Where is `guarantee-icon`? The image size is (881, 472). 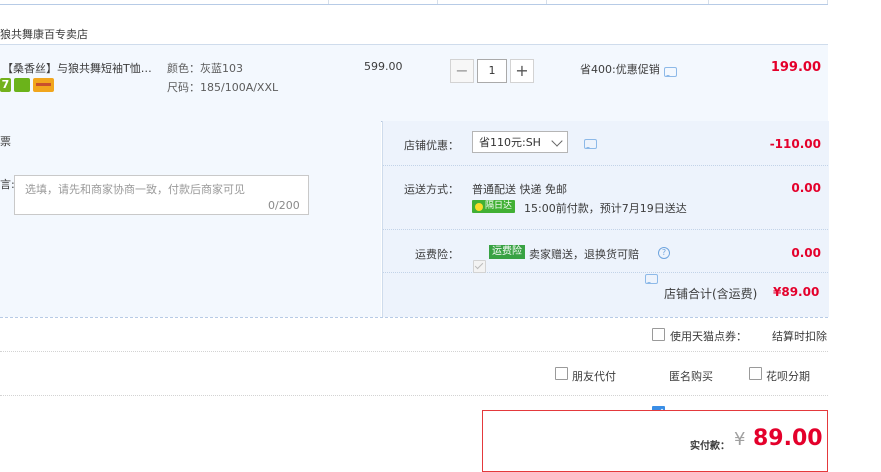 guarantee-icon is located at coordinates (22, 85).